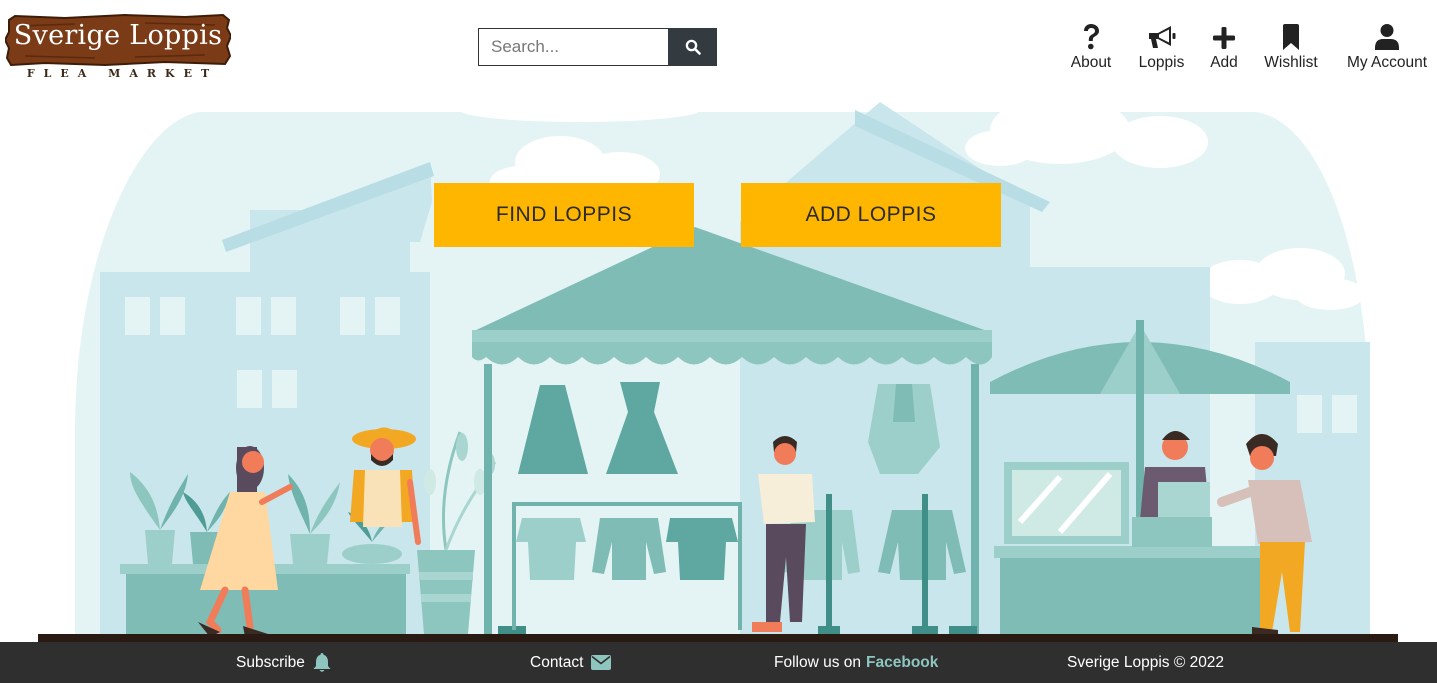 This screenshot has width=1437, height=683. I want to click on nav-my-account: My Account, so click(1387, 46).